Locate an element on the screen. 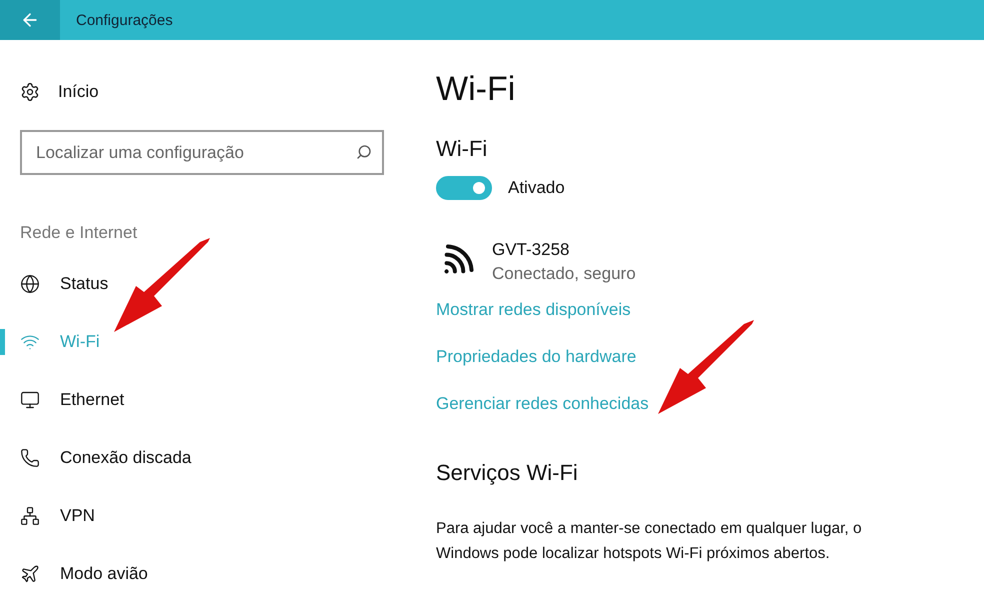 The image size is (984, 595). nav-item: Conexão discada is located at coordinates (200, 458).